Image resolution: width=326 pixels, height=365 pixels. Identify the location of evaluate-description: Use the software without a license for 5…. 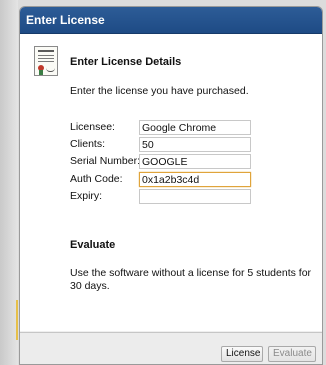
(191, 279).